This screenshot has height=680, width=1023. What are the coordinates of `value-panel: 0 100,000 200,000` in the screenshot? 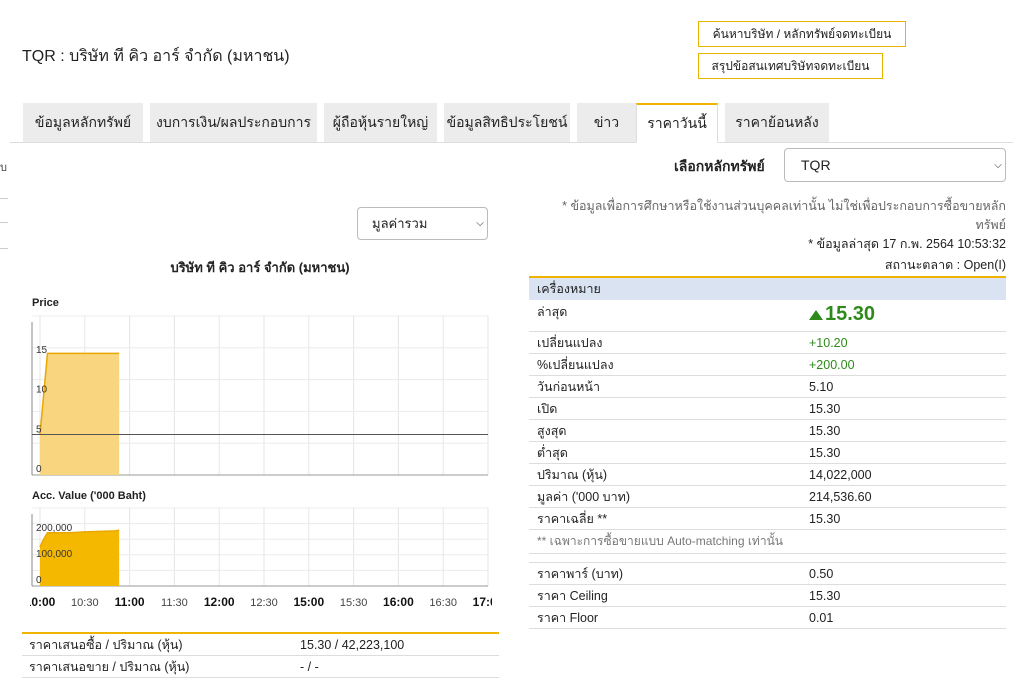 It's located at (260, 547).